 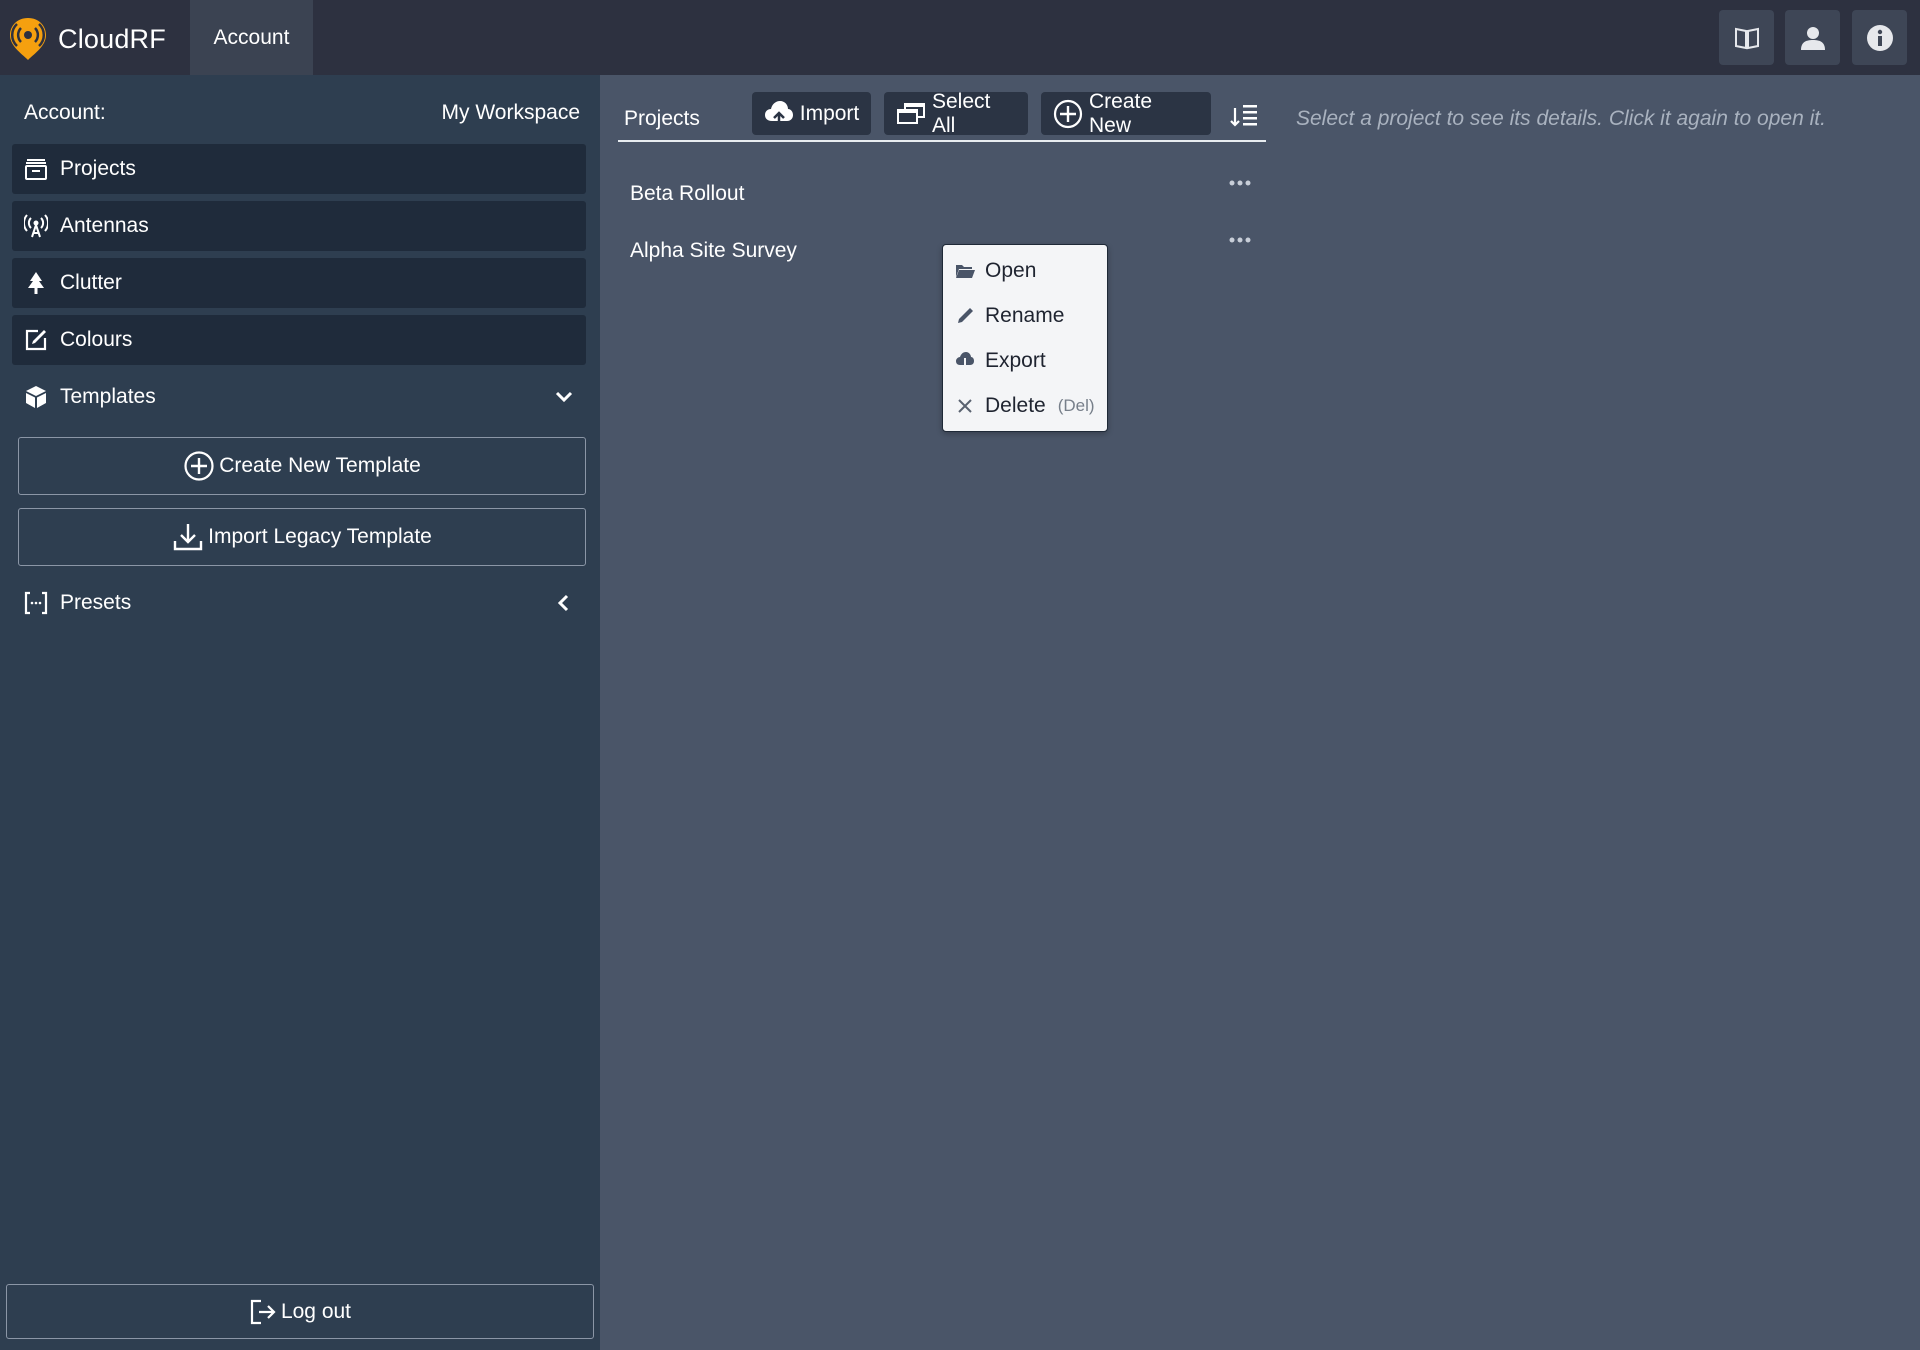 I want to click on sidebar-item-label: Clutter, so click(x=91, y=282).